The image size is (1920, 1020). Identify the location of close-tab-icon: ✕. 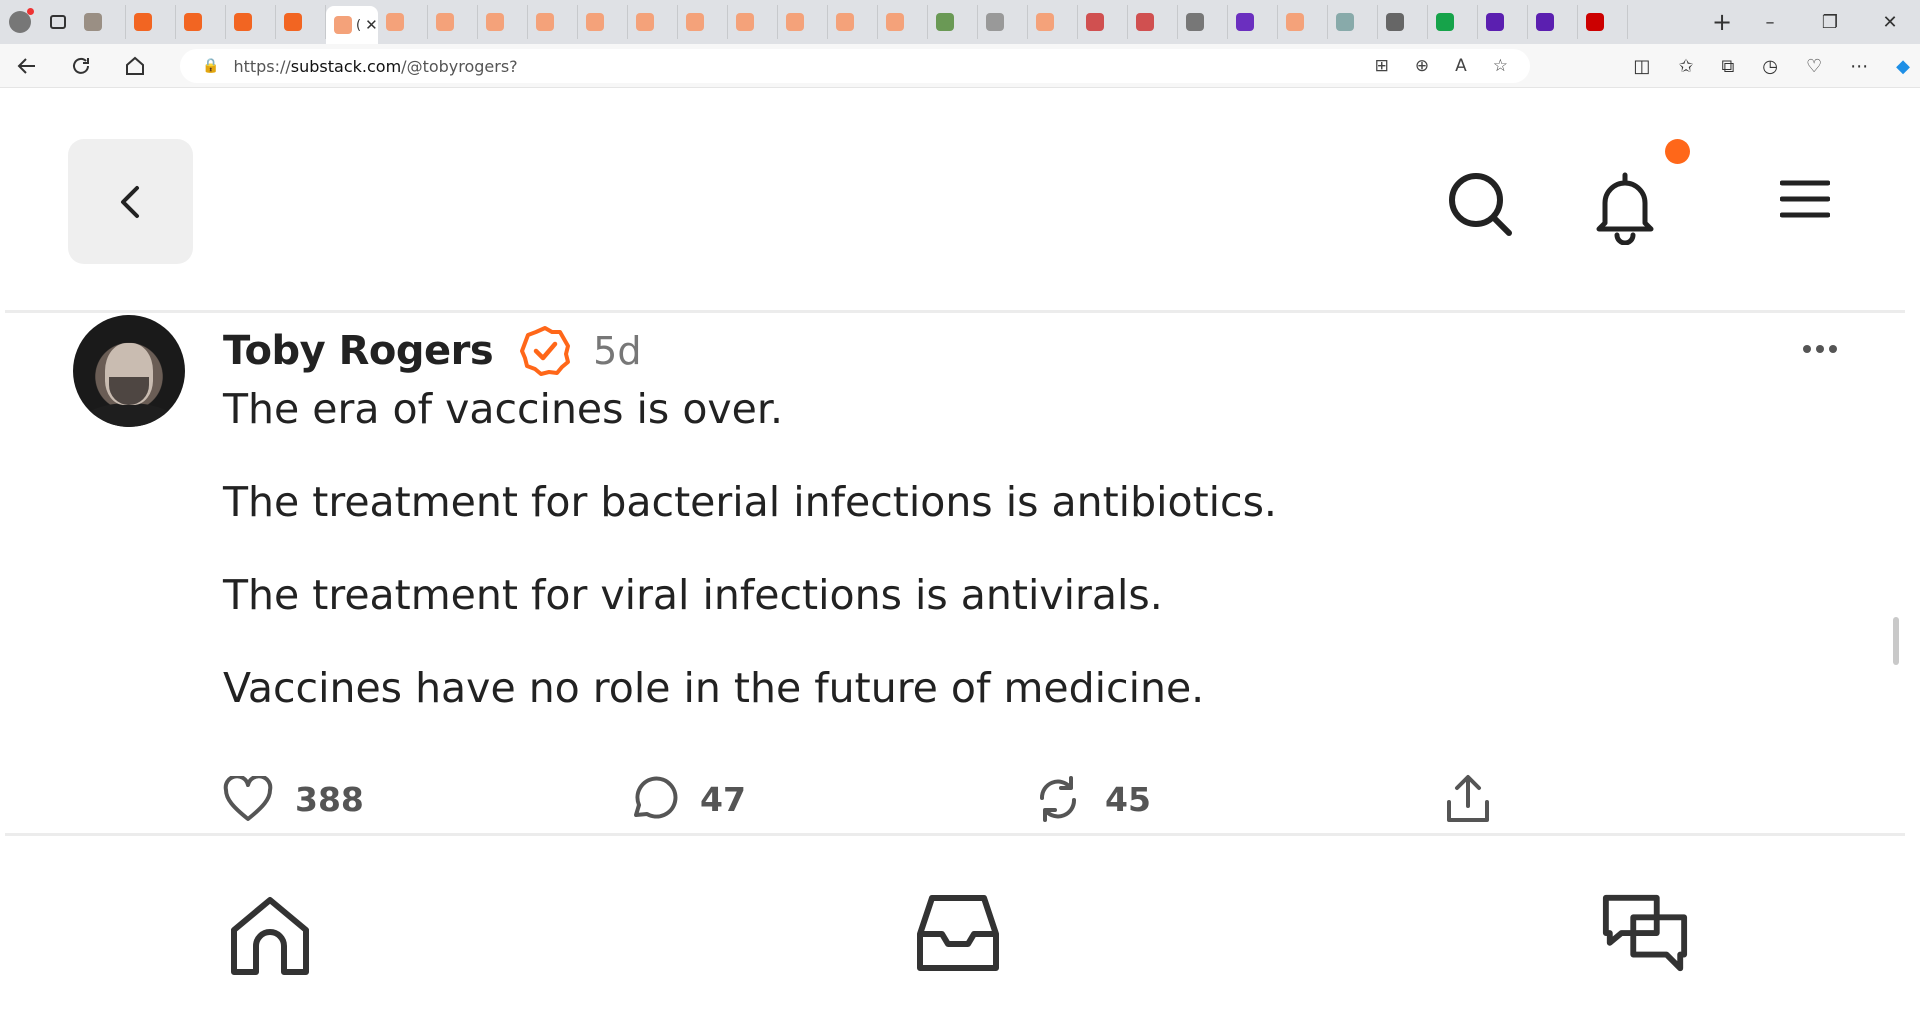
(371, 25).